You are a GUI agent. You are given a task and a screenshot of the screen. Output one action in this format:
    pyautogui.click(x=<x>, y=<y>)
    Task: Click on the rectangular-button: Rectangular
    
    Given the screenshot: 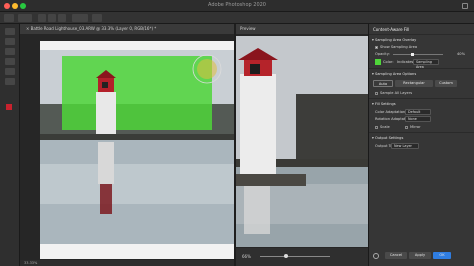 What is the action you would take?
    pyautogui.click(x=414, y=83)
    